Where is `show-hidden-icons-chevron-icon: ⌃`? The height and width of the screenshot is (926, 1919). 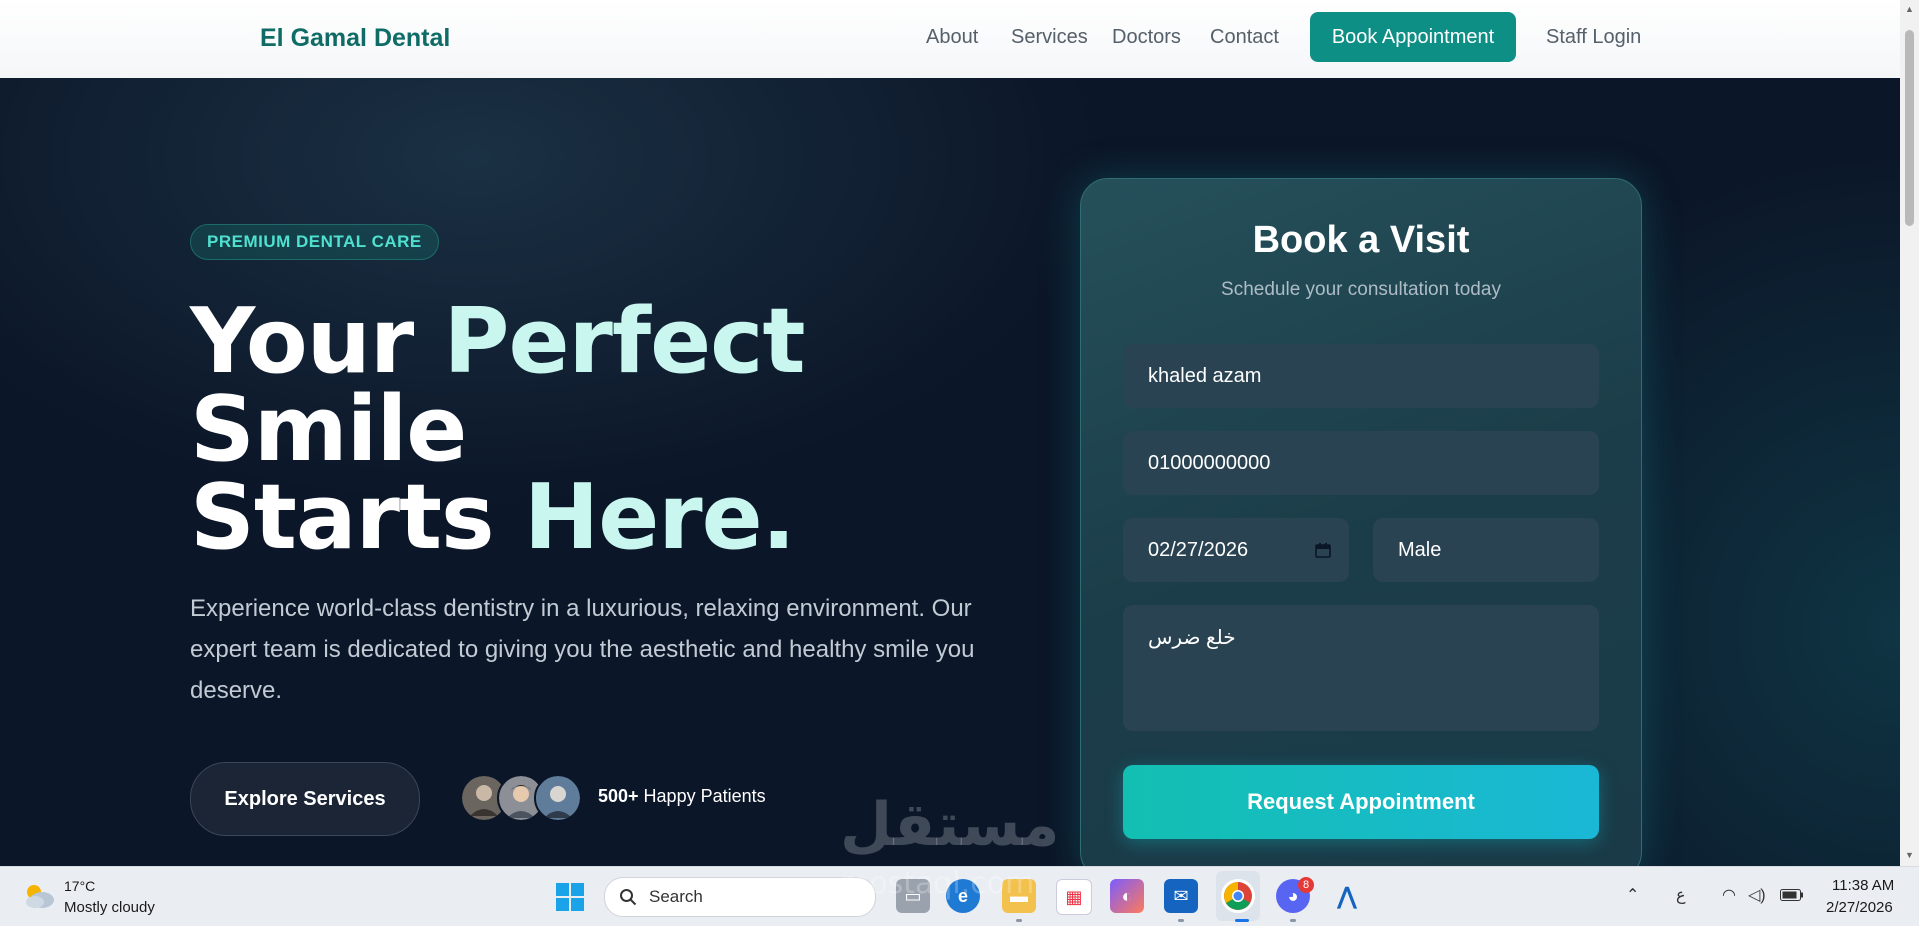 show-hidden-icons-chevron-icon: ⌃ is located at coordinates (1632, 895).